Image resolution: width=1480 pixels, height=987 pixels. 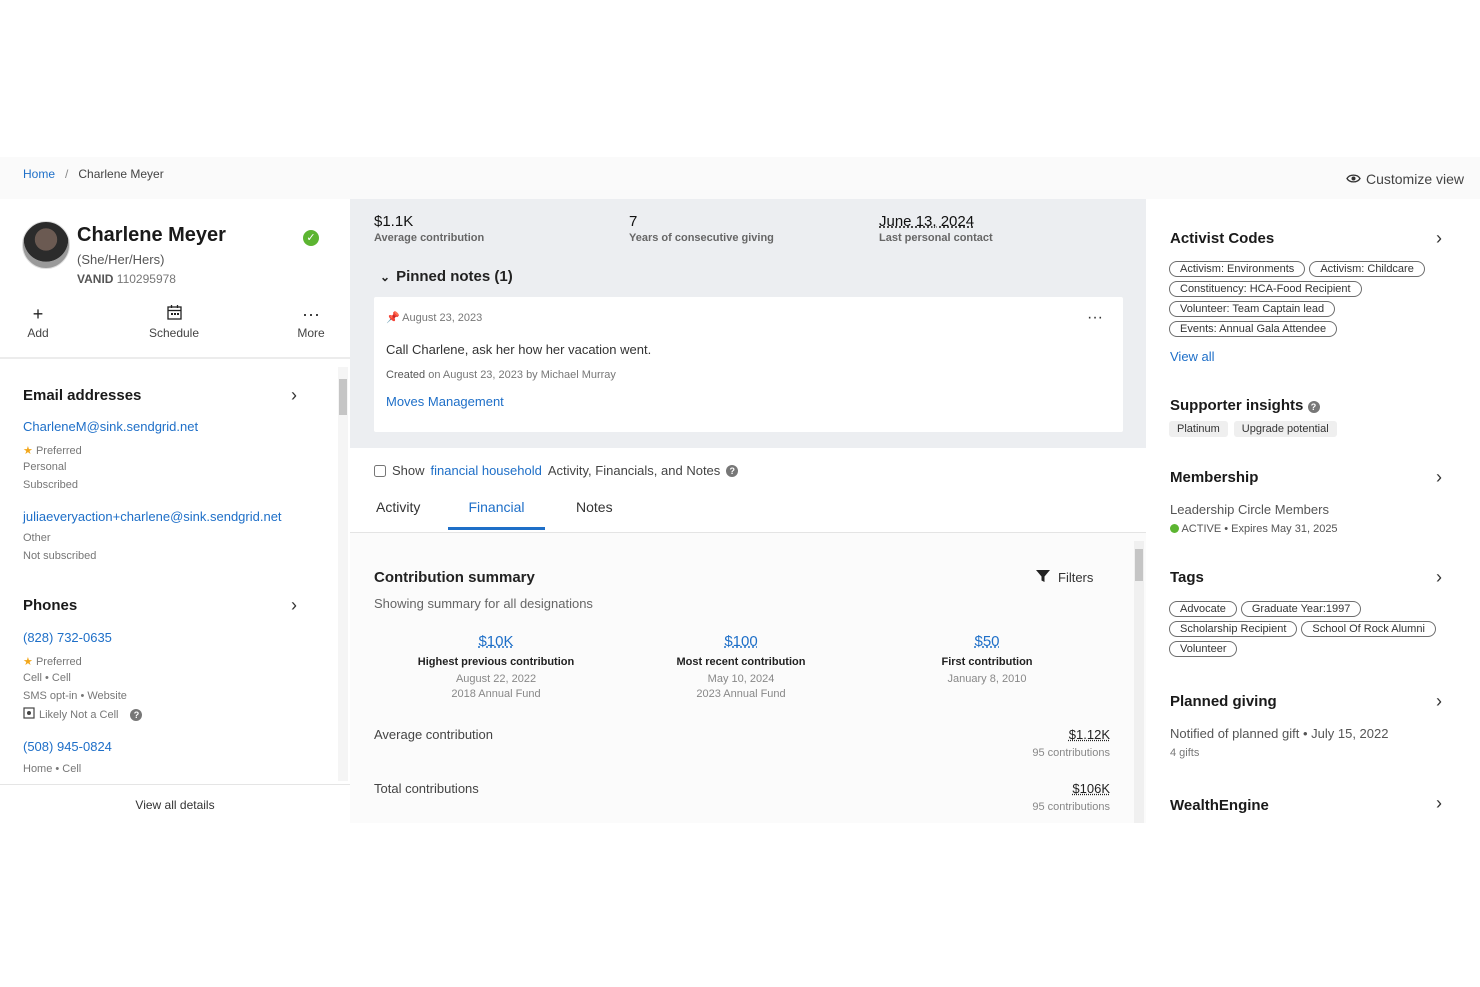 What do you see at coordinates (1203, 609) in the screenshot?
I see `tag-pill: Advocate` at bounding box center [1203, 609].